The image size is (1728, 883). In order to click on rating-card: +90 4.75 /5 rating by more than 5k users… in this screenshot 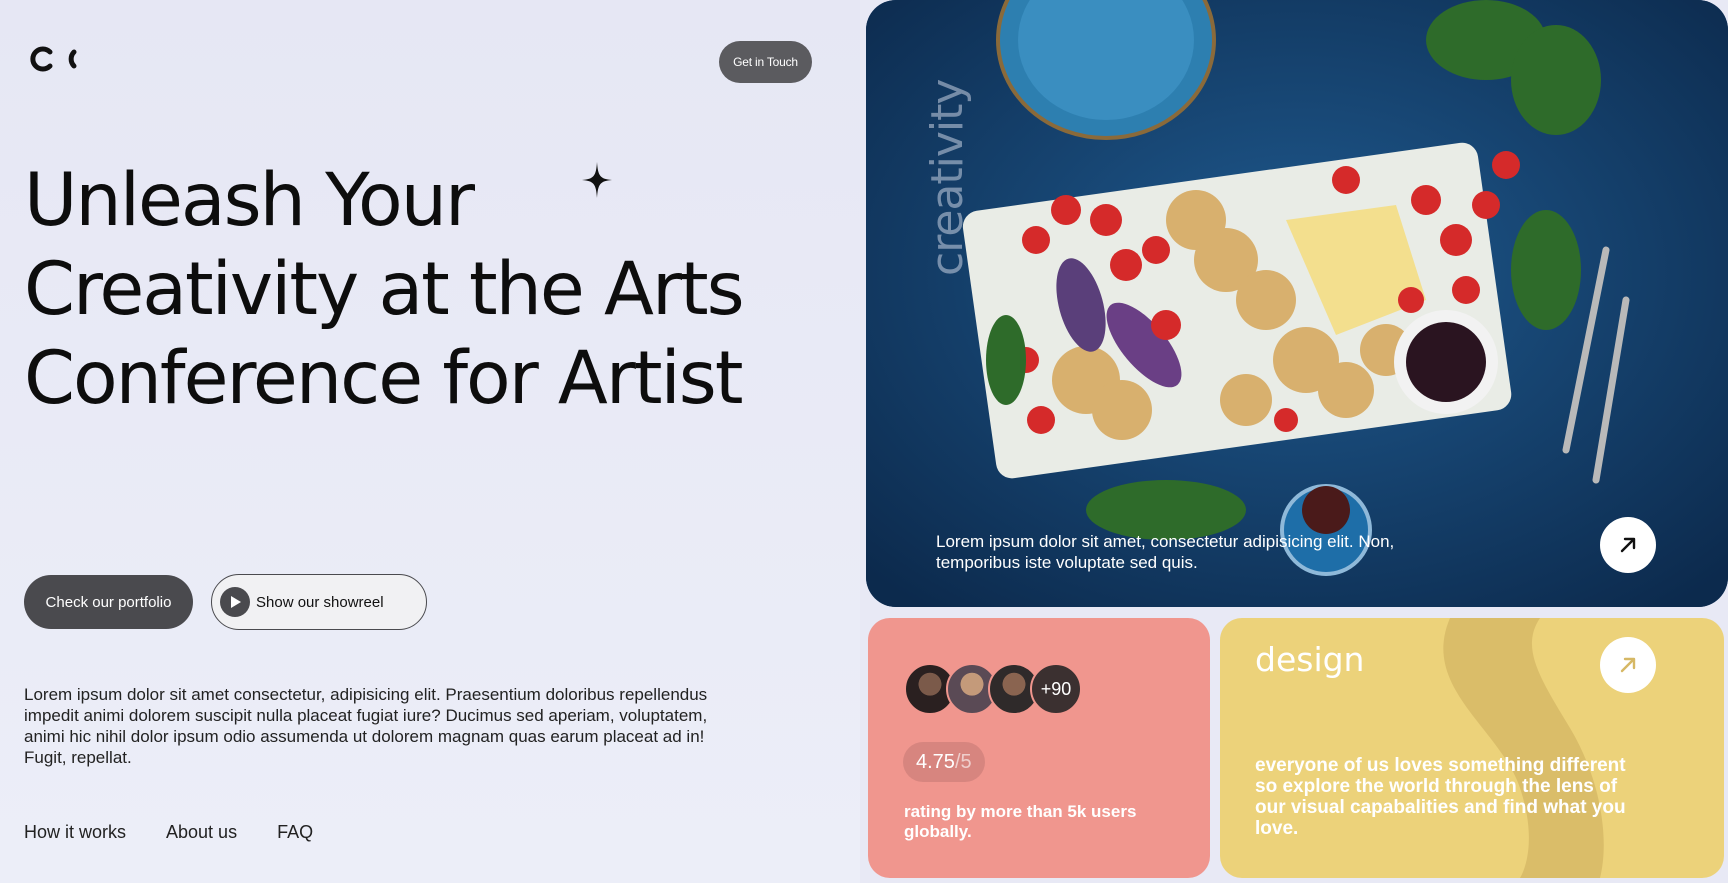, I will do `click(1039, 748)`.